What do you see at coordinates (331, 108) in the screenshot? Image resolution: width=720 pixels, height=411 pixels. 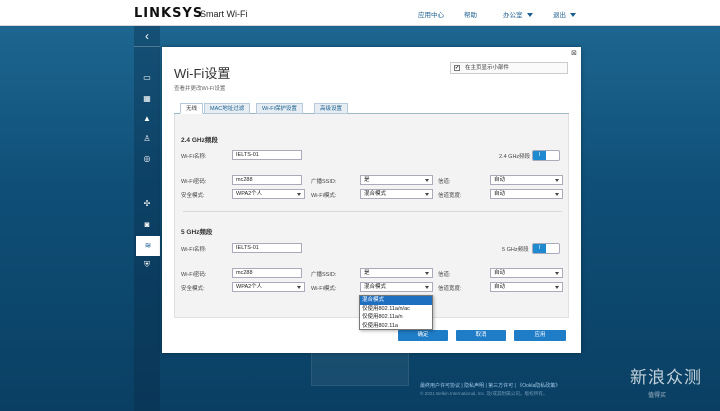 I see `tab-advanced: 高级设置` at bounding box center [331, 108].